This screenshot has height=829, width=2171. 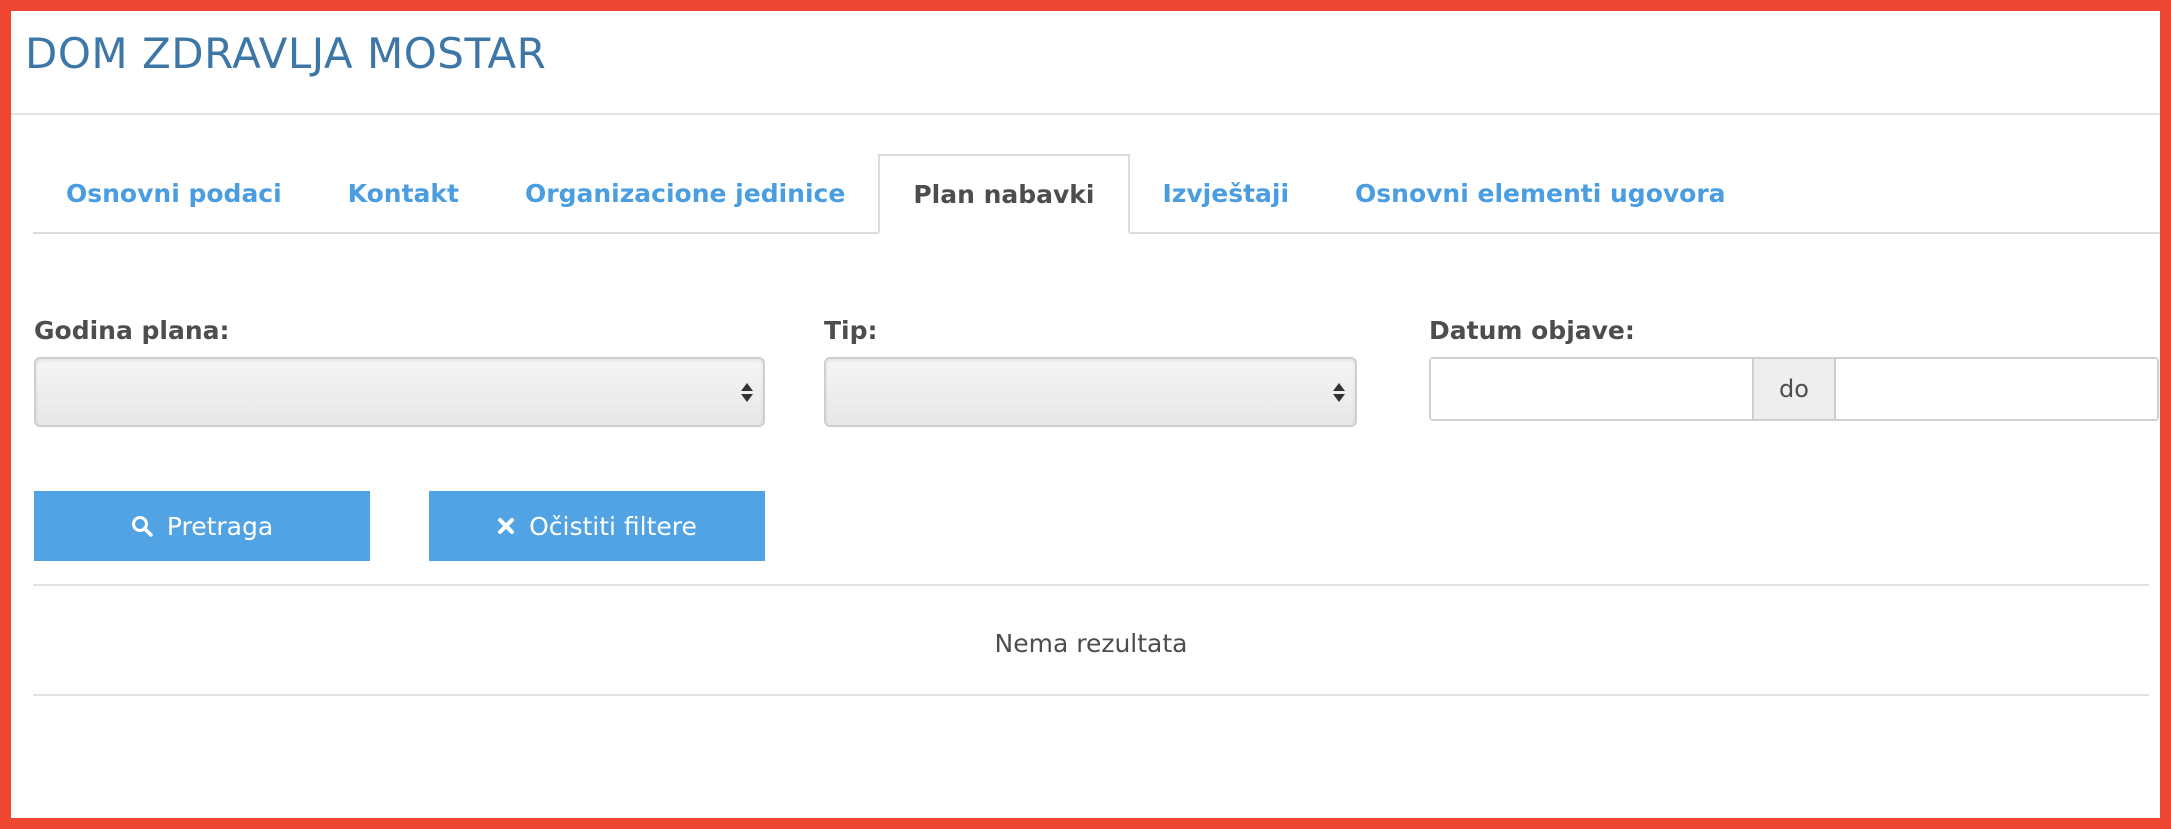 What do you see at coordinates (220, 526) in the screenshot?
I see `search-button-label: Pretraga` at bounding box center [220, 526].